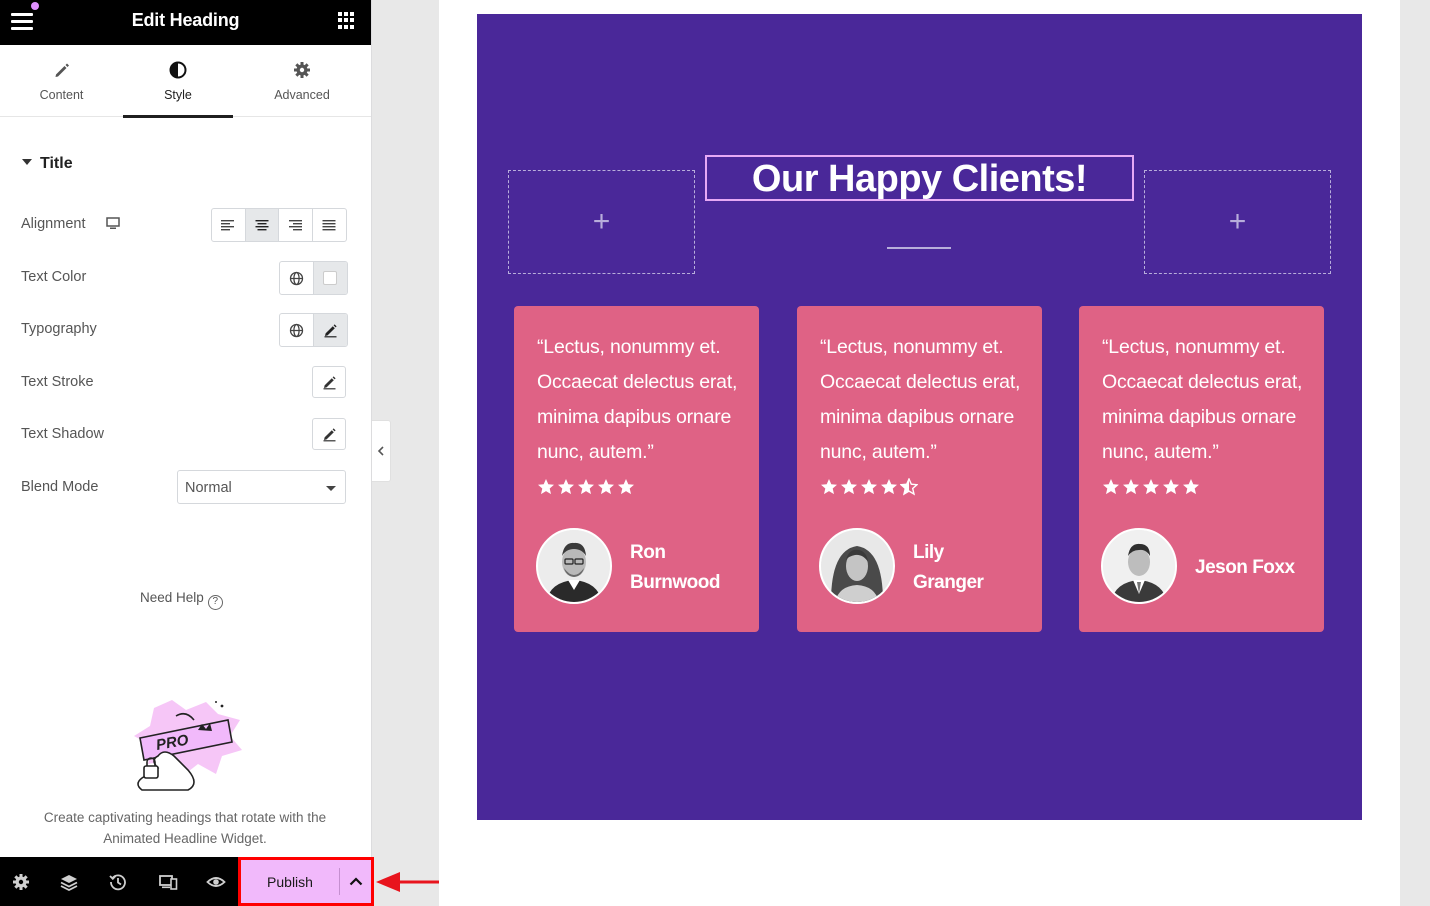 The image size is (1430, 906). I want to click on align-left-icon, so click(228, 225).